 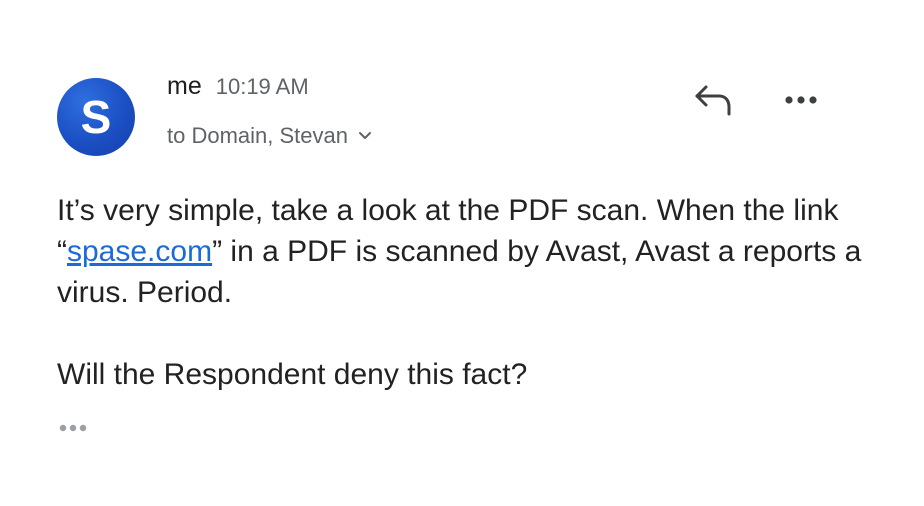 I want to click on avatar-letter: S, so click(x=96, y=117).